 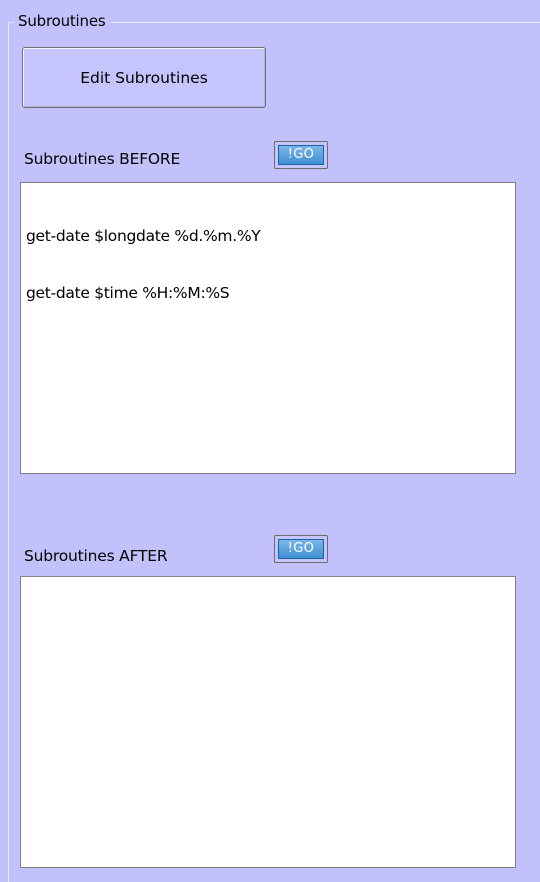 What do you see at coordinates (143, 236) in the screenshot?
I see `textarea-line: get-date $longdate %d.%m.%Y` at bounding box center [143, 236].